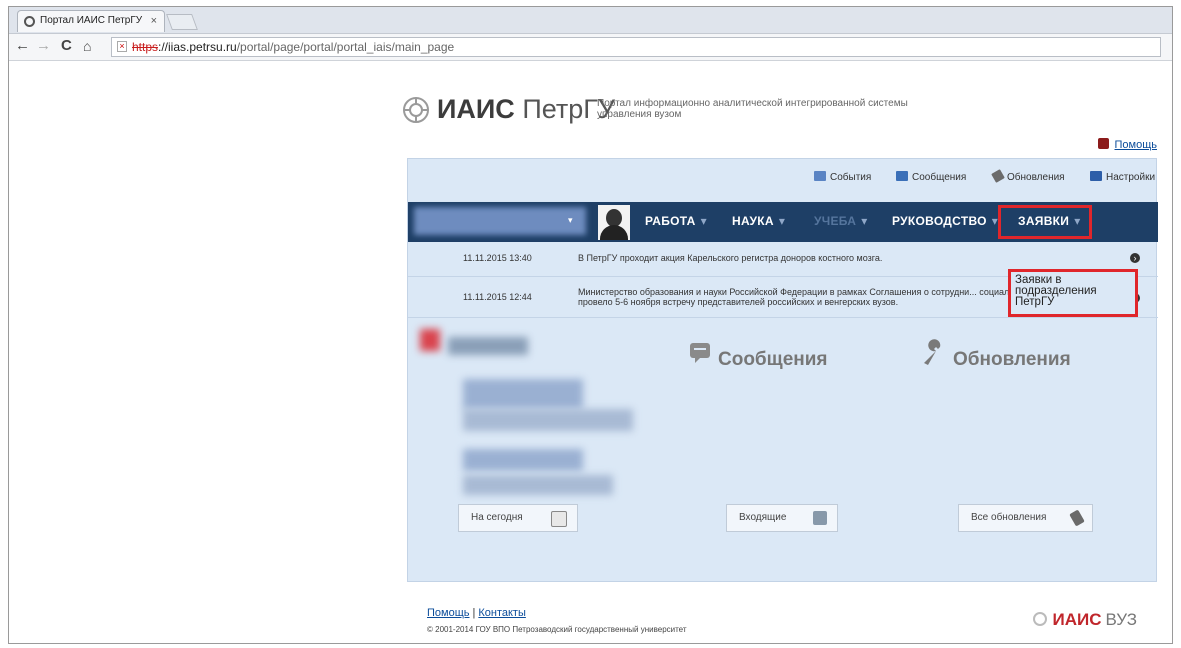 The image size is (1181, 648). I want to click on settings-label: Настройки, so click(1131, 177).